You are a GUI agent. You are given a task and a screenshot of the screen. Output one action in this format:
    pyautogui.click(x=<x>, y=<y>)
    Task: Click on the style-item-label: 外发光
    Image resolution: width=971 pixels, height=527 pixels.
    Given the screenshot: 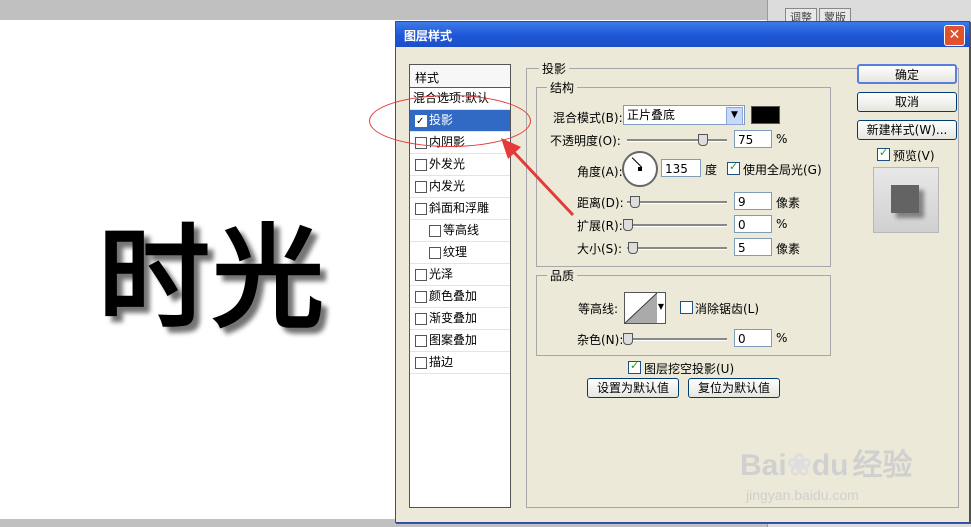 What is the action you would take?
    pyautogui.click(x=447, y=164)
    